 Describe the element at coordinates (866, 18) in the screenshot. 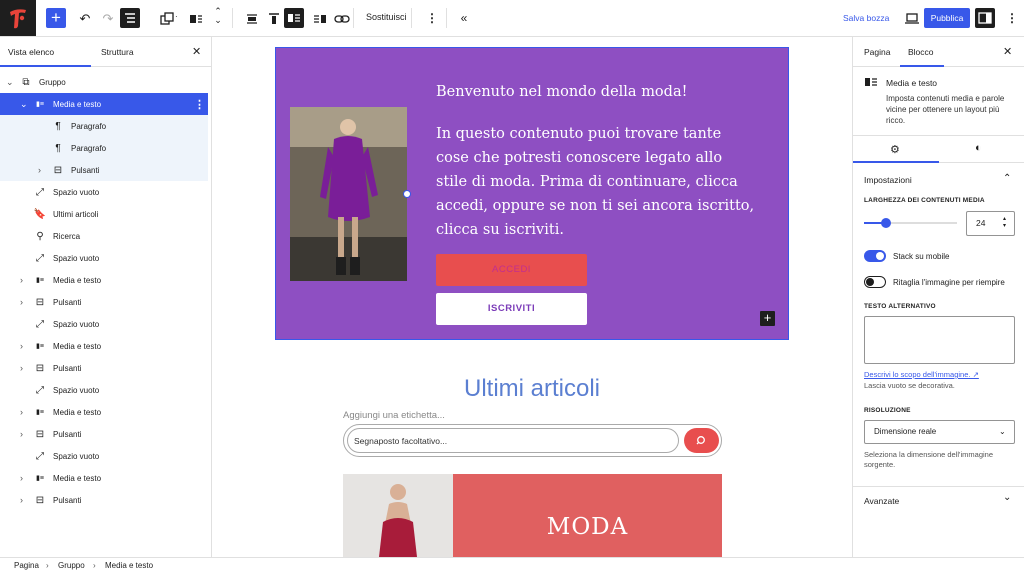

I see `save-draft-button: Salva bozza` at that location.